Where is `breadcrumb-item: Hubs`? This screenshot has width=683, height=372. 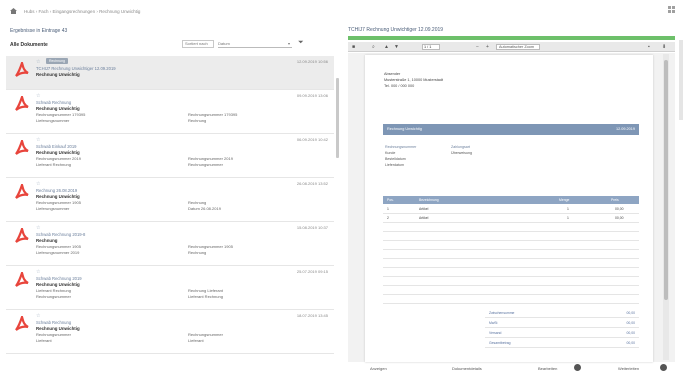 breadcrumb-item: Hubs is located at coordinates (29, 11).